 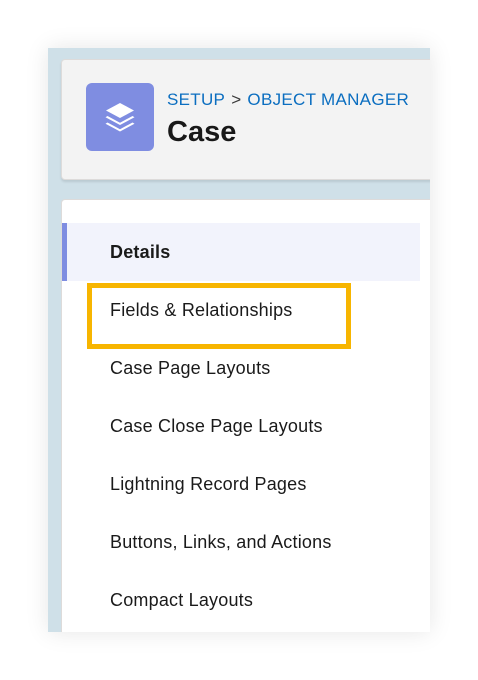 What do you see at coordinates (328, 99) in the screenshot?
I see `breadcrumb-object-manager-link: OBJECT MANAGER` at bounding box center [328, 99].